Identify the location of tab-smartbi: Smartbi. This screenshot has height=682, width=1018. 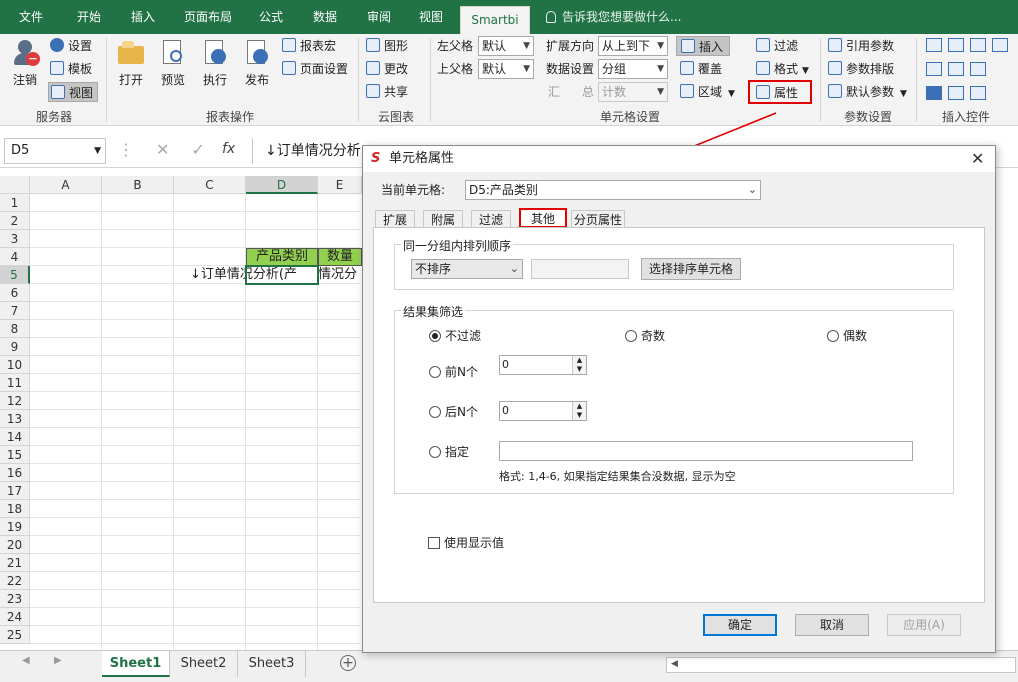
(495, 20).